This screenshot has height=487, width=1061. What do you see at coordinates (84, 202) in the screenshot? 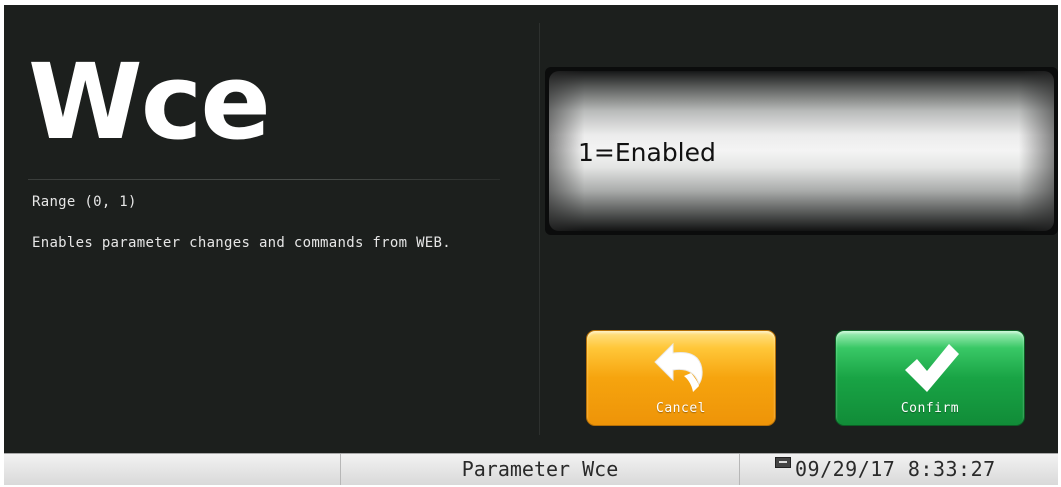
I see `parameter-range: Range (0, 1)` at bounding box center [84, 202].